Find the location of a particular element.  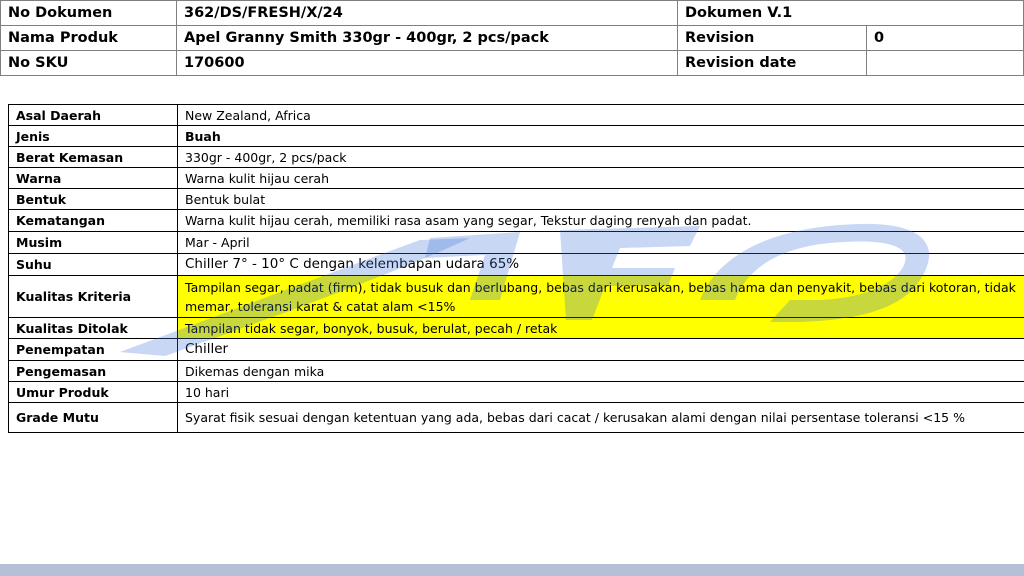

spec-row: Warna Warna kulit hijau cerah is located at coordinates (516, 178).